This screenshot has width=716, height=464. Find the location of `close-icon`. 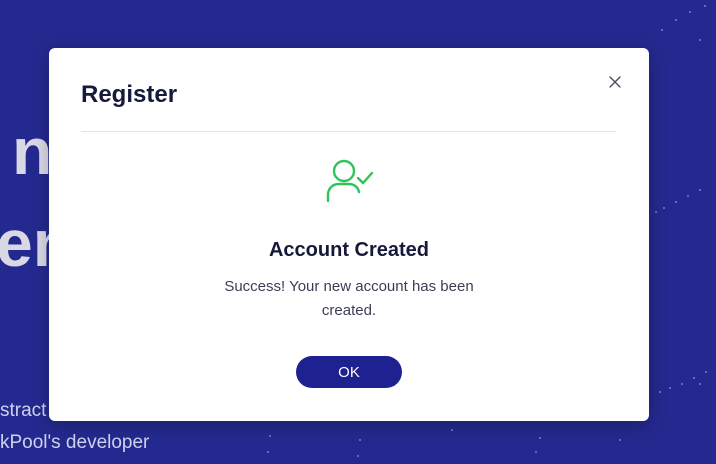

close-icon is located at coordinates (615, 82).